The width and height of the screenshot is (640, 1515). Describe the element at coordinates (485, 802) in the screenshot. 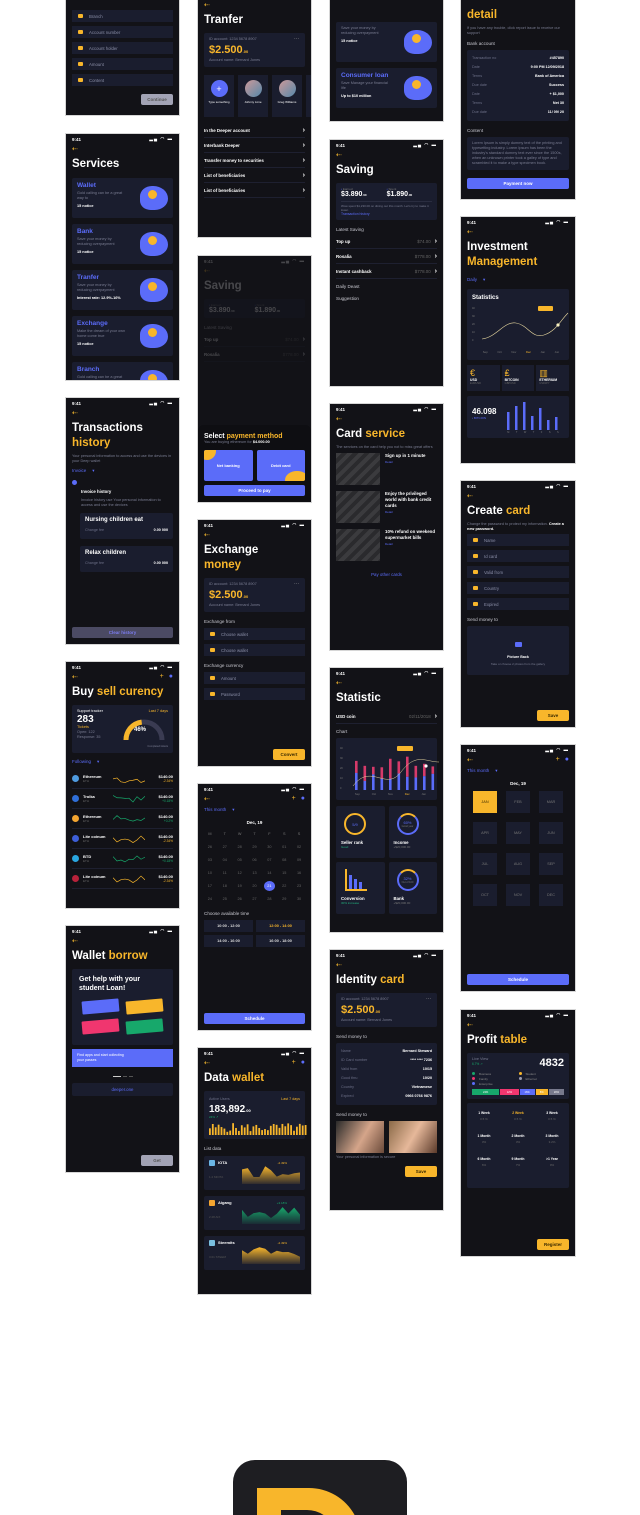

I see `month-cell-jan: JAN` at that location.